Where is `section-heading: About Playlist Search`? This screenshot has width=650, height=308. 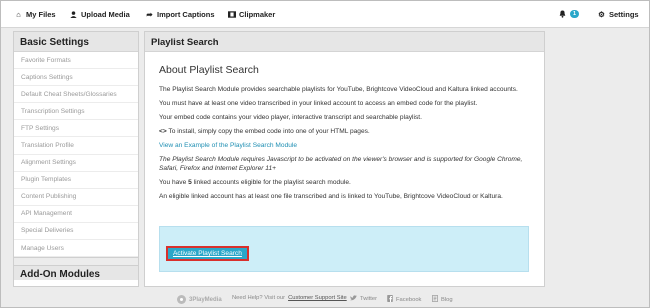 section-heading: About Playlist Search is located at coordinates (209, 70).